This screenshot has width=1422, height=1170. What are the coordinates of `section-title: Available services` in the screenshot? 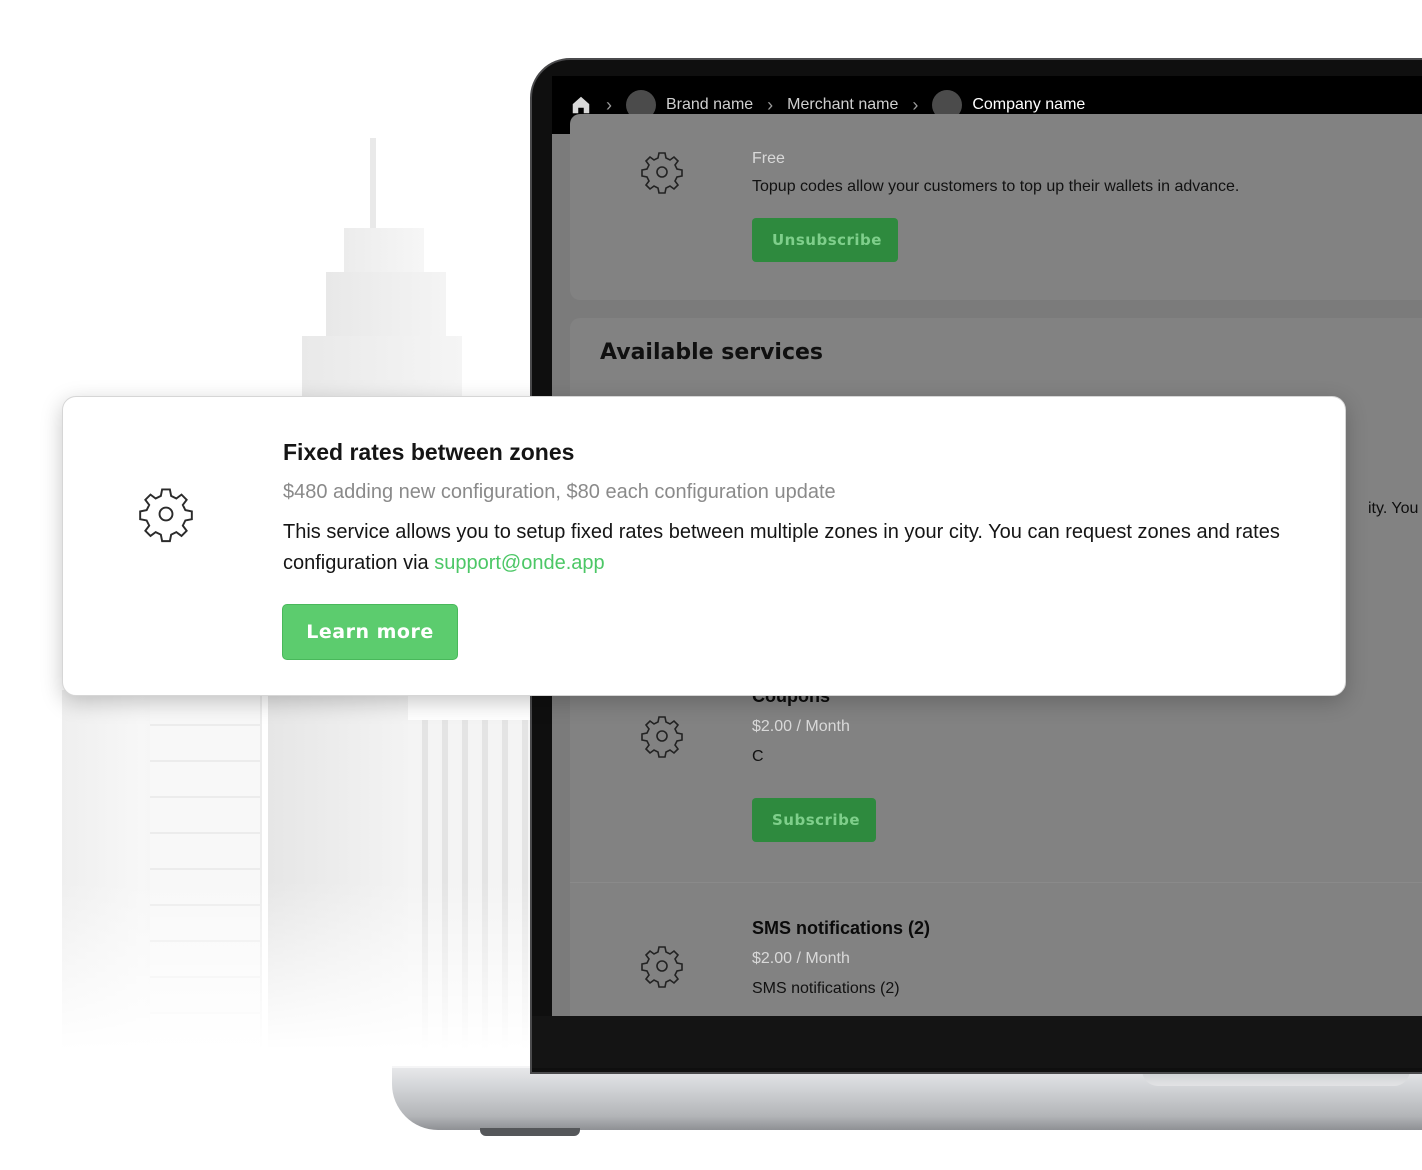 It's located at (712, 352).